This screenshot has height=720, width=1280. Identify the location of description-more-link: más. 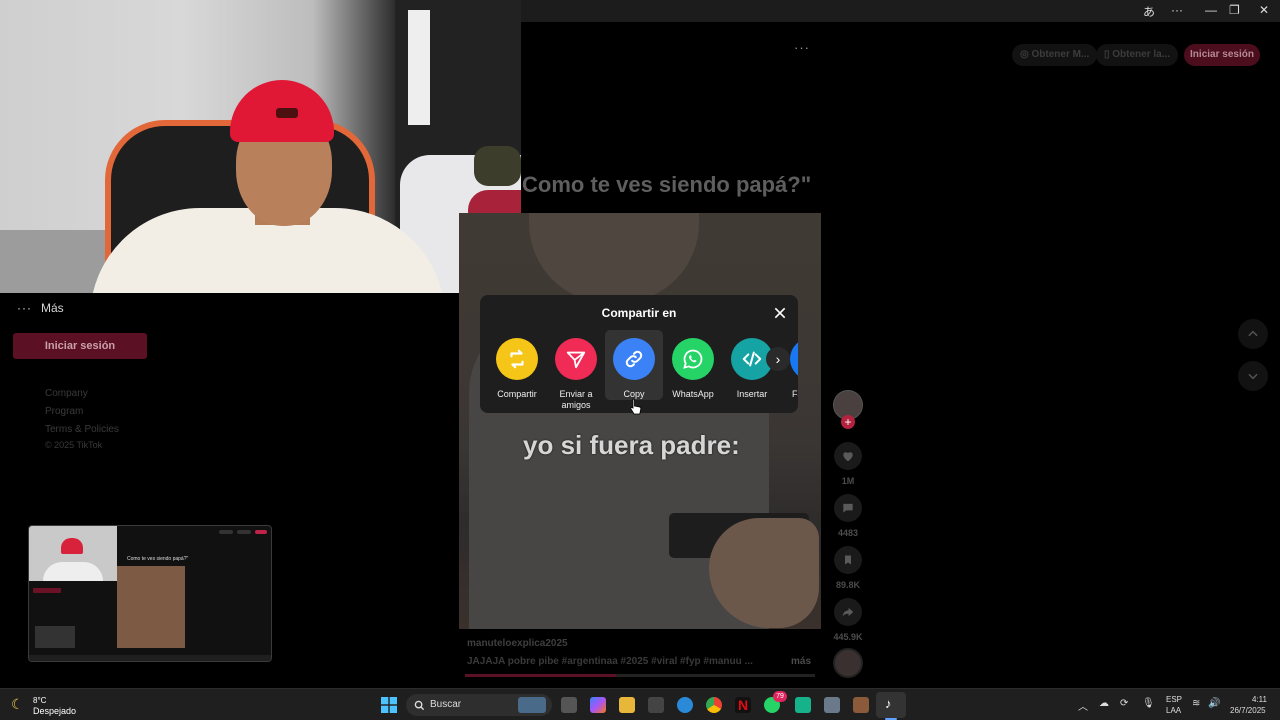
(801, 661).